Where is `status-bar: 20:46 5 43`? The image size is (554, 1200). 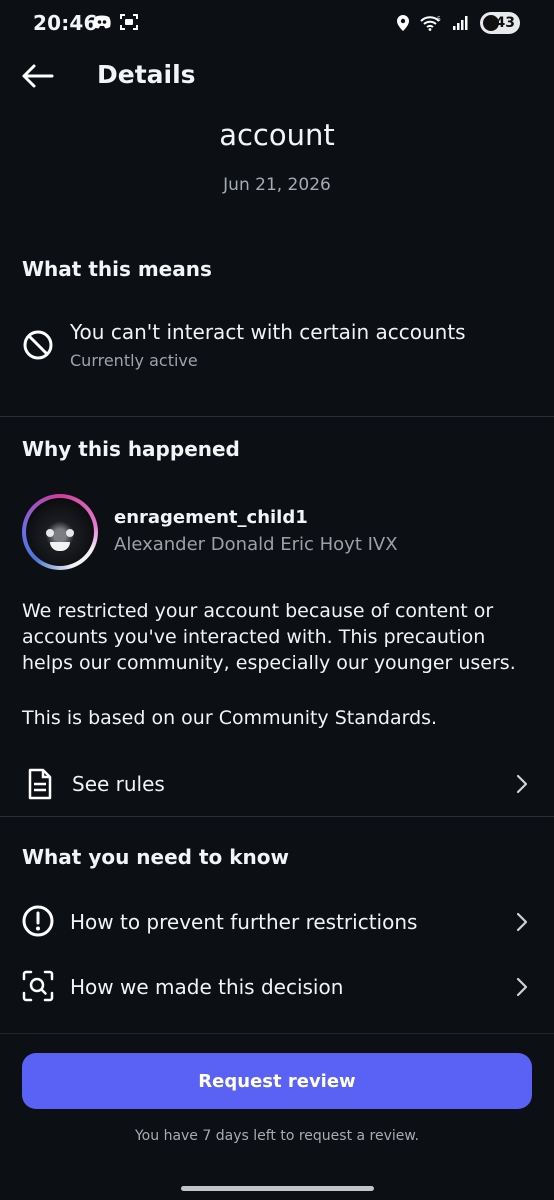
status-bar: 20:46 5 43 is located at coordinates (277, 24).